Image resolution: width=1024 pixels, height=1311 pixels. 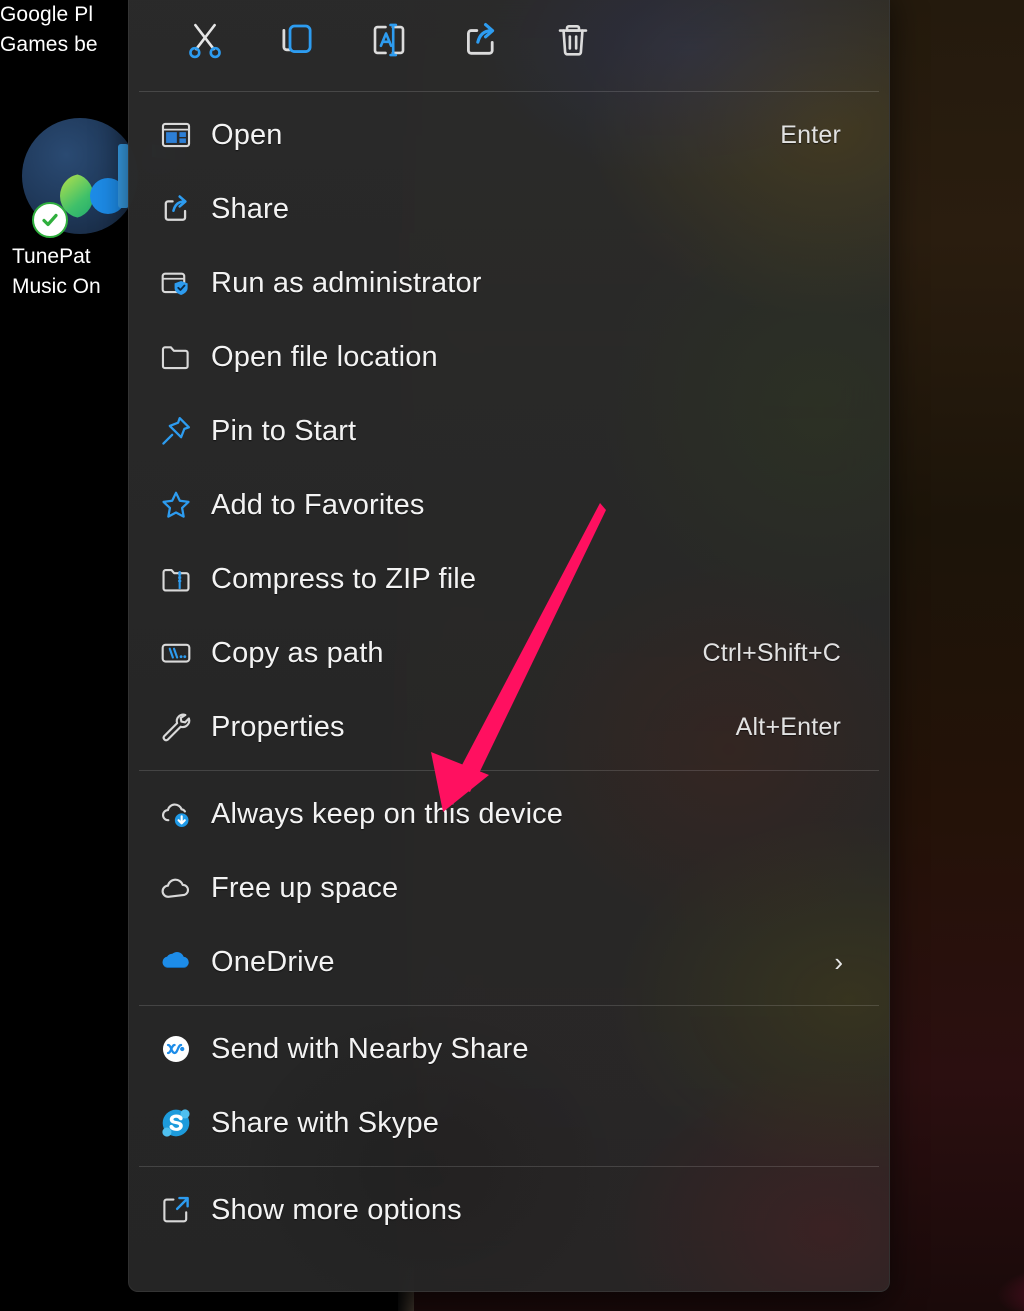 I want to click on rename-icon, so click(x=389, y=40).